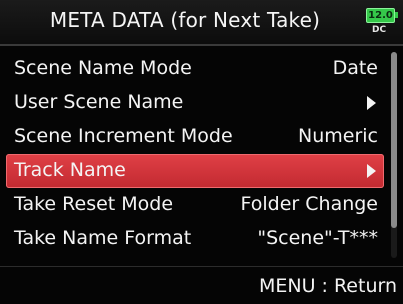 The width and height of the screenshot is (403, 304). Describe the element at coordinates (70, 170) in the screenshot. I see `menu-item-label: Track Name` at that location.